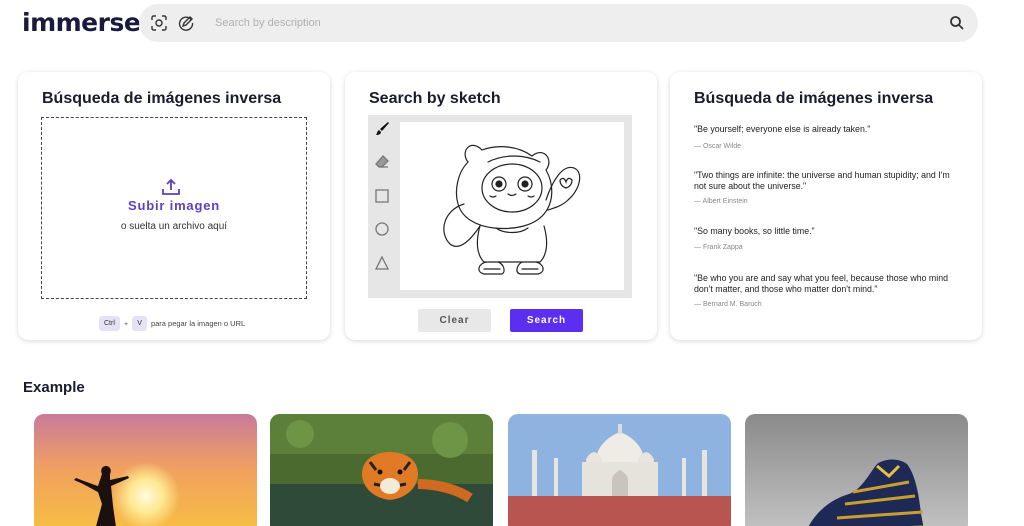 Image resolution: width=1024 pixels, height=526 pixels. I want to click on upload-icon, so click(171, 187).